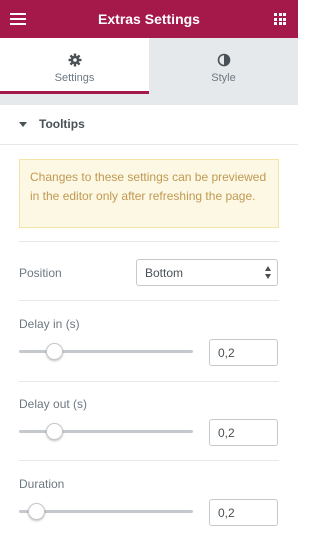 The width and height of the screenshot is (320, 540). Describe the element at coordinates (74, 78) in the screenshot. I see `tab-settings-label: Settings` at that location.